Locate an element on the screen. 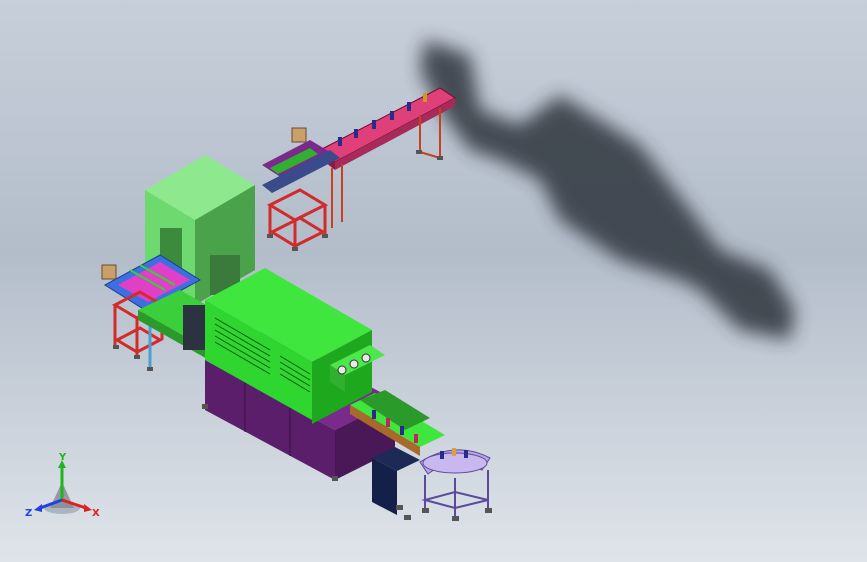  z-axis-label: Z is located at coordinates (28, 513).